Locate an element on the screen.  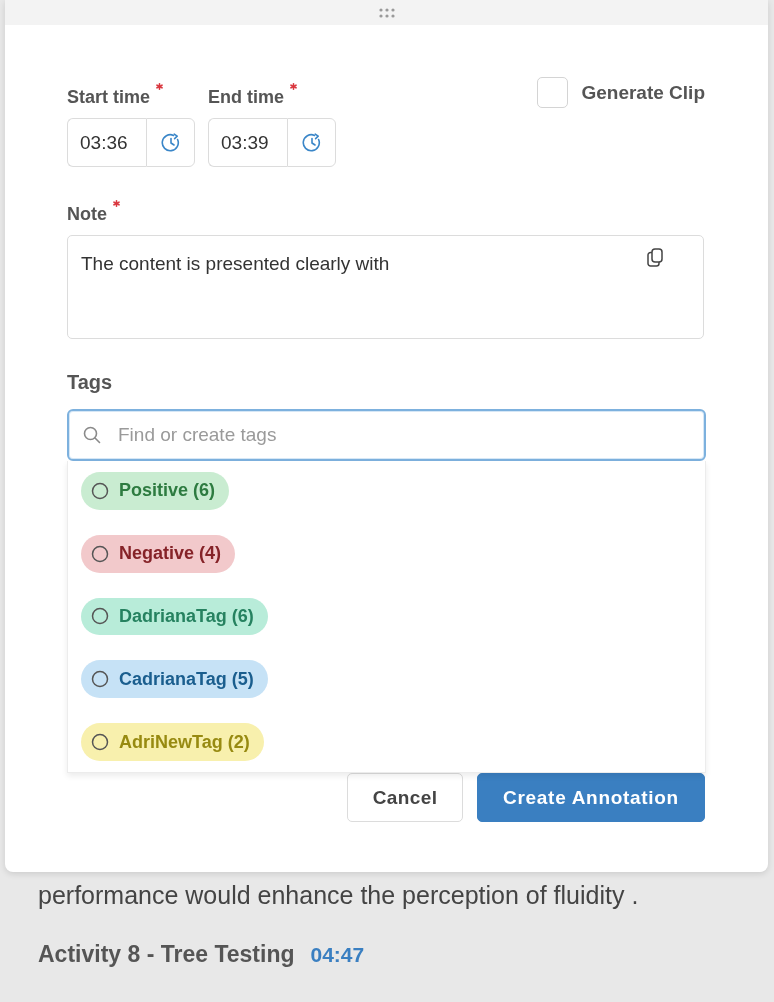
field-label: Note is located at coordinates (87, 214).